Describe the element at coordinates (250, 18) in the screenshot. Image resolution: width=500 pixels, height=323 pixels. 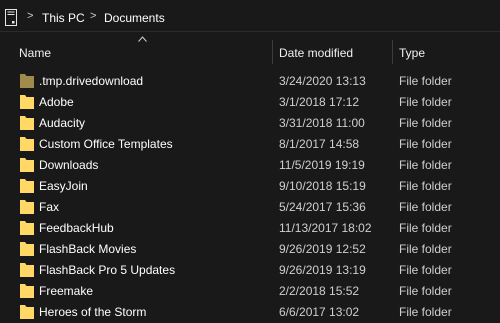
I see `address-bar: > This PC > Documents` at that location.